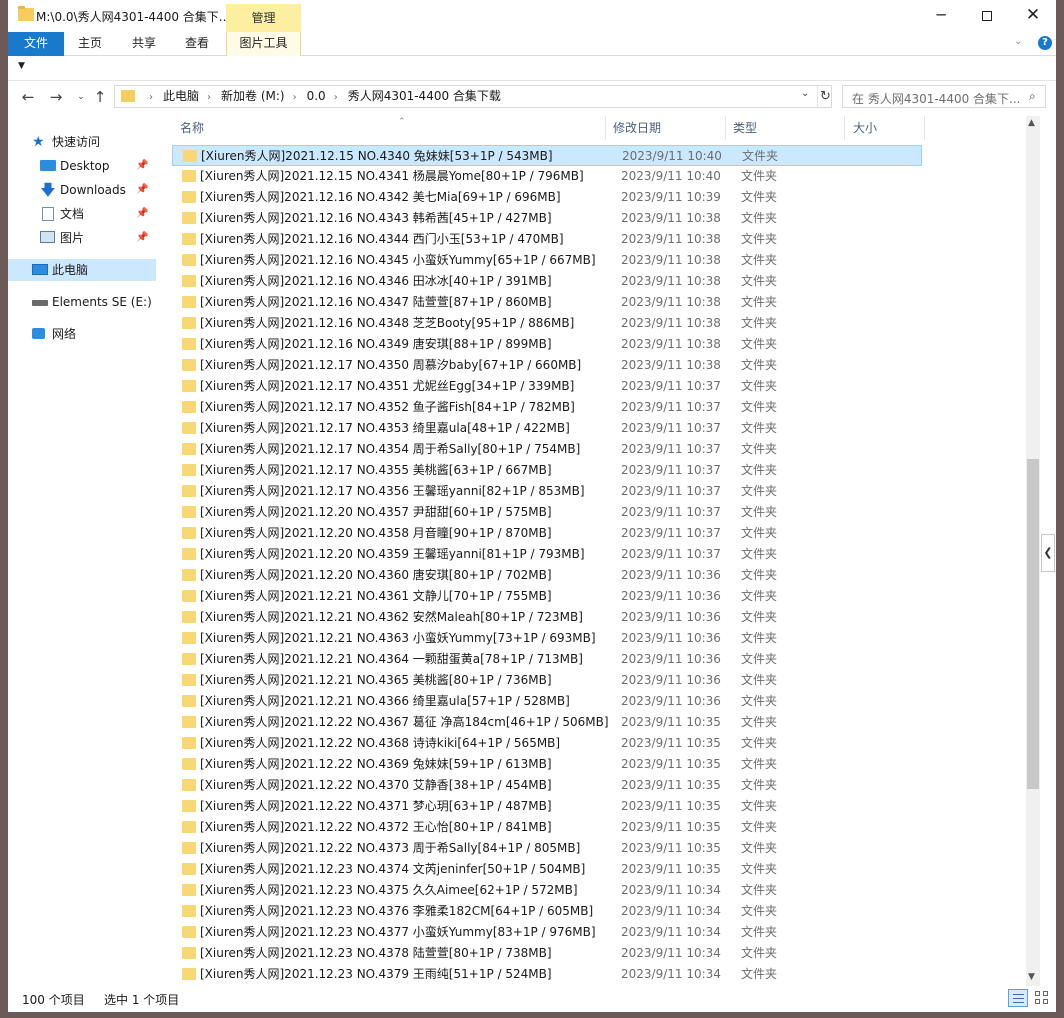 The height and width of the screenshot is (1018, 1064). I want to click on column-header-type: 类型, so click(785, 128).